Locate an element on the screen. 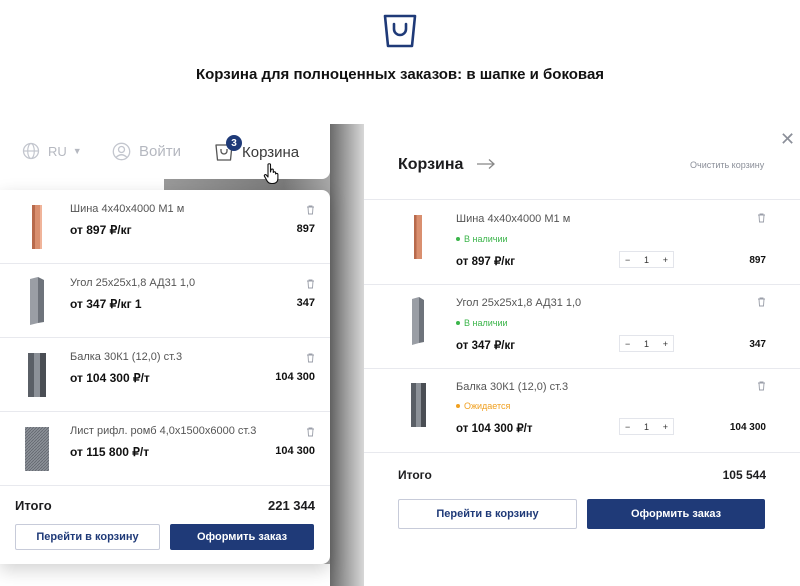 This screenshot has height=586, width=800. product-price: от 347 ₽/кг is located at coordinates (486, 346).